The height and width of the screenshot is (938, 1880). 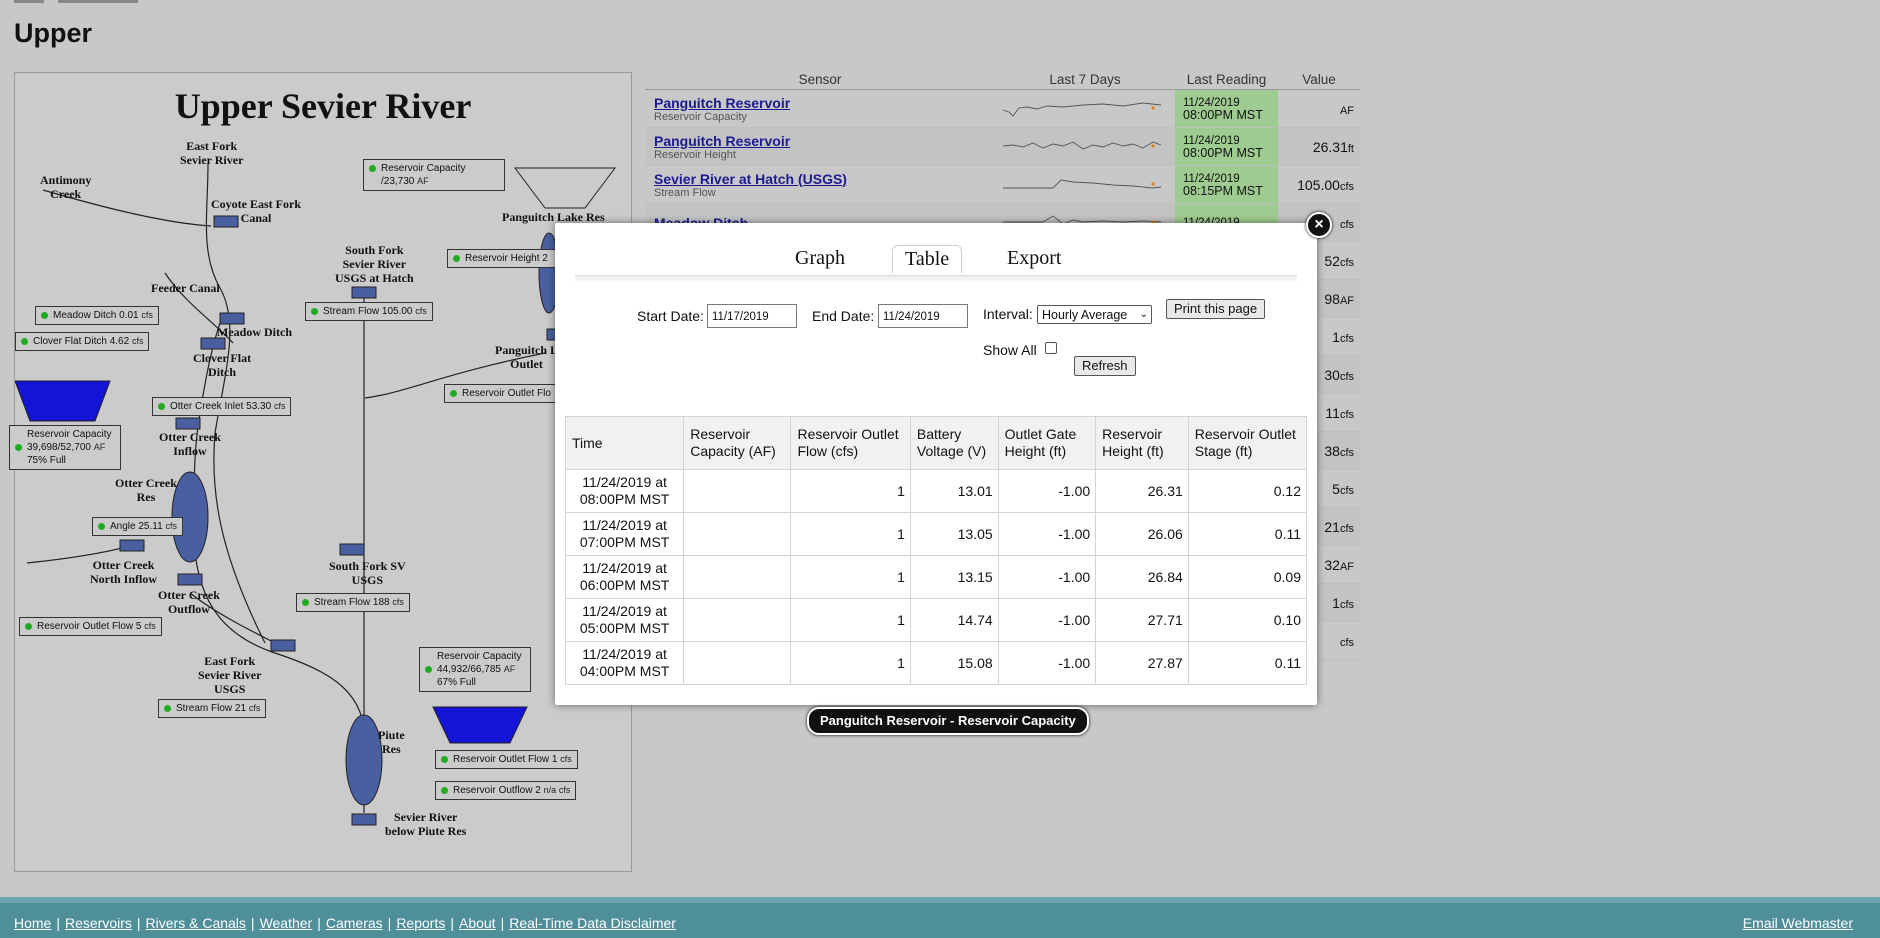 I want to click on reading-value: 52, so click(x=1332, y=260).